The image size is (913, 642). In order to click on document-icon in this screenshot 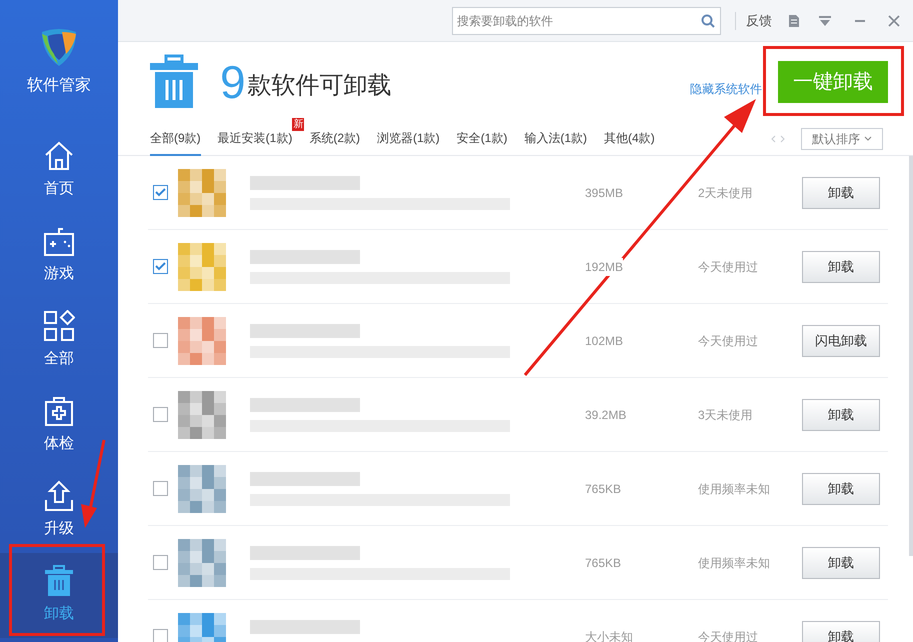, I will do `click(794, 21)`.